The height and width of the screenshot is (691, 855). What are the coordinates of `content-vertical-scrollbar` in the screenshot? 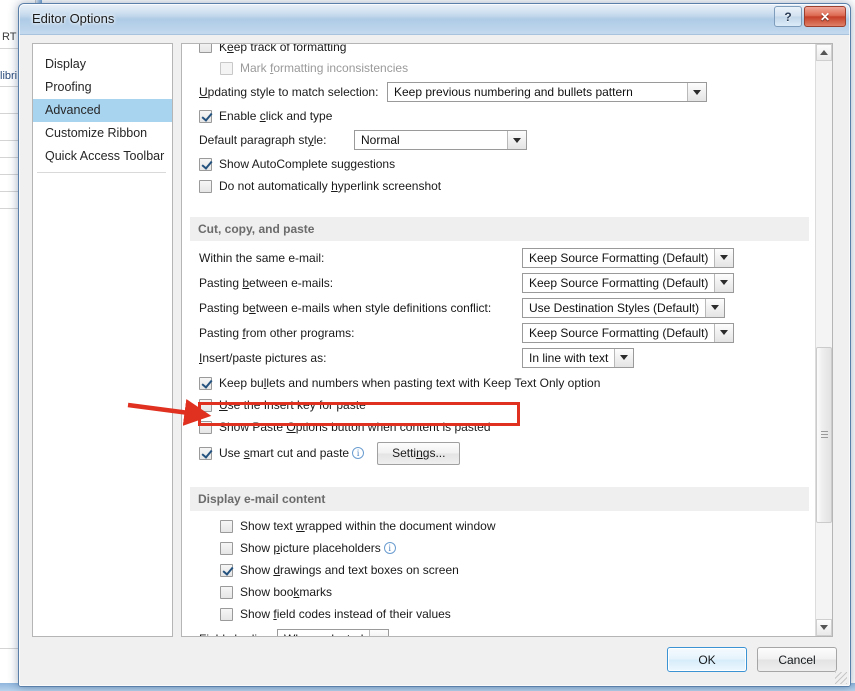 It's located at (823, 340).